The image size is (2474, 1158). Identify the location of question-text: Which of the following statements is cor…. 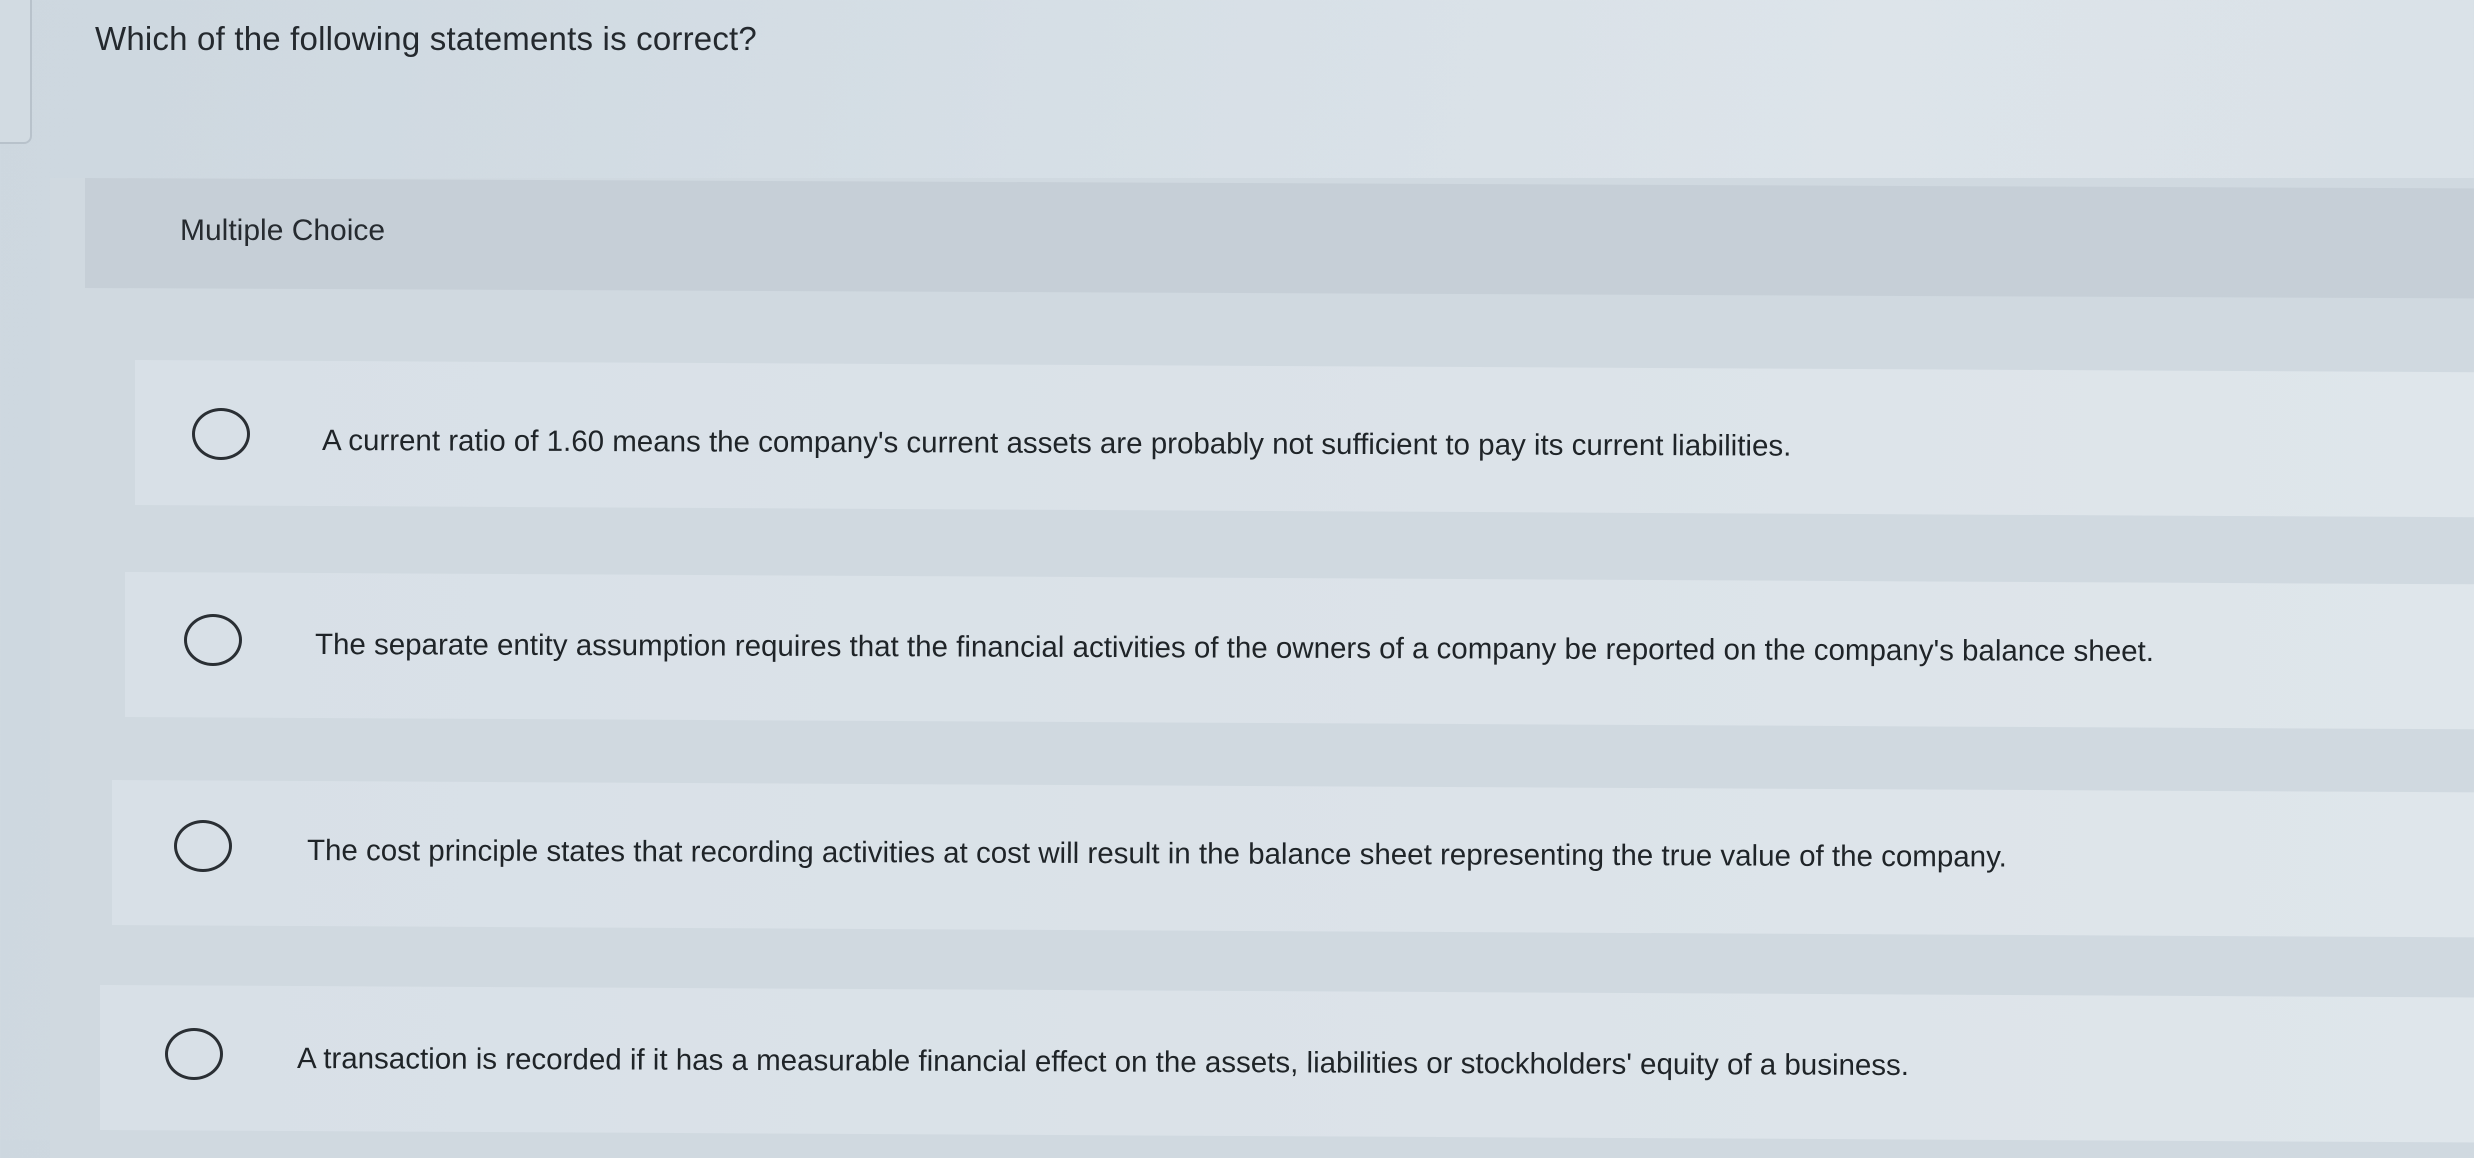
(426, 38).